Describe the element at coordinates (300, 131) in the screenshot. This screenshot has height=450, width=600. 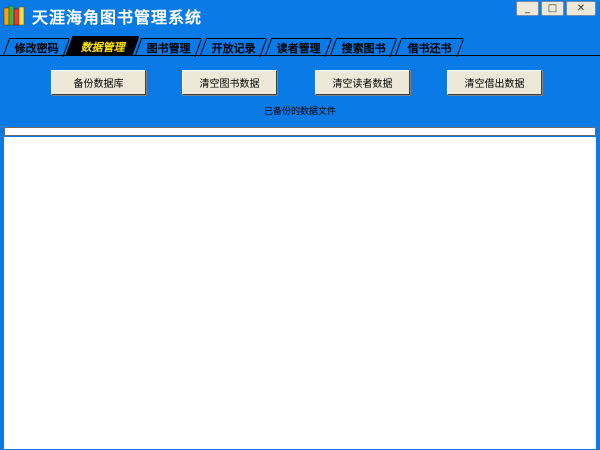
I see `backup-file-path-field` at that location.